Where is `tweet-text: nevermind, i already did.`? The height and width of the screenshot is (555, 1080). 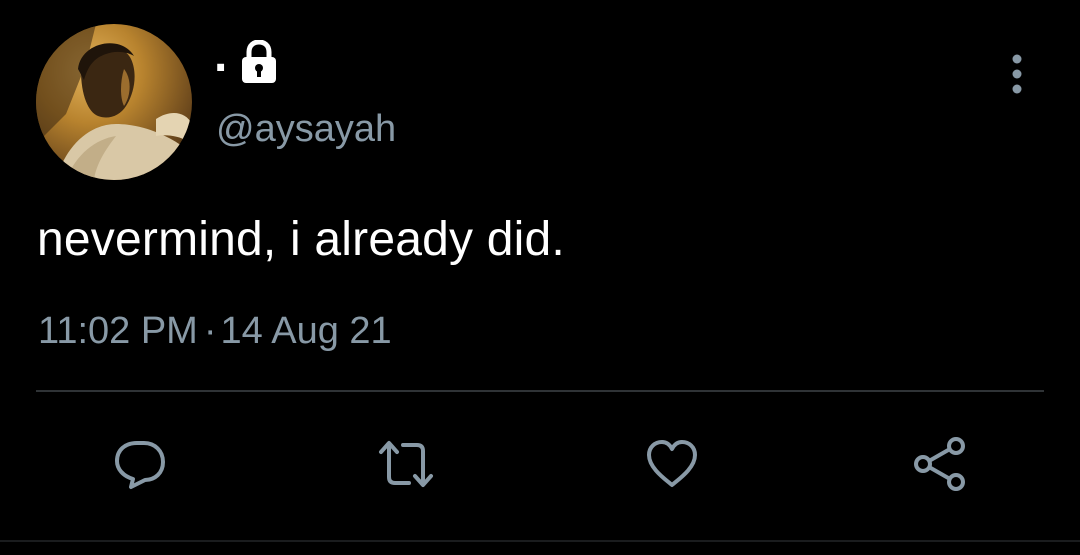 tweet-text: nevermind, i already did. is located at coordinates (301, 239).